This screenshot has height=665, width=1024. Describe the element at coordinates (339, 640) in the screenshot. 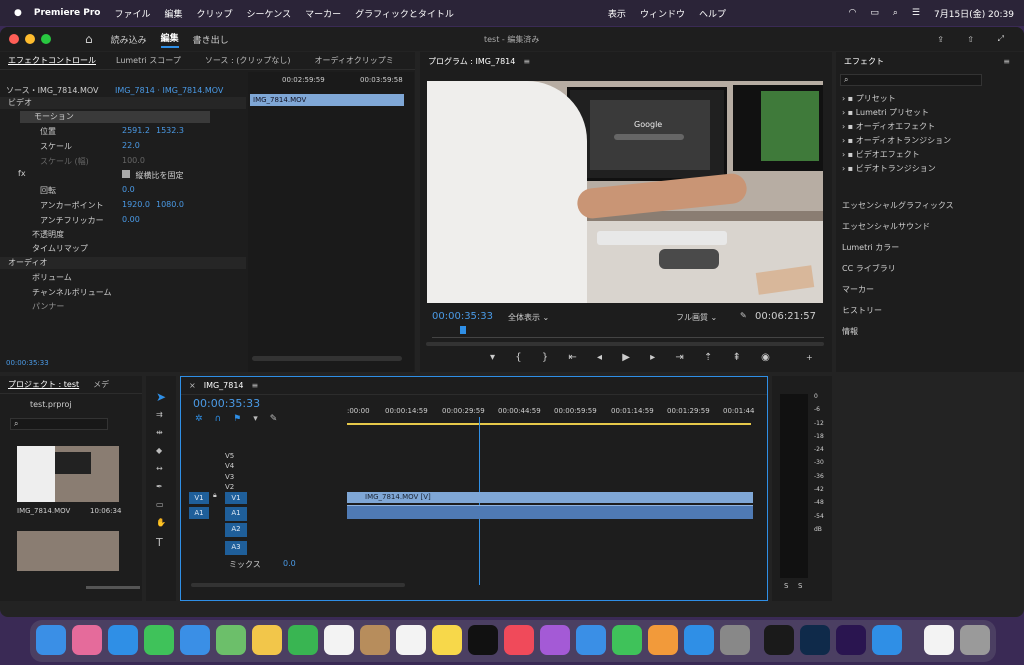

I see `calendar-icon` at that location.